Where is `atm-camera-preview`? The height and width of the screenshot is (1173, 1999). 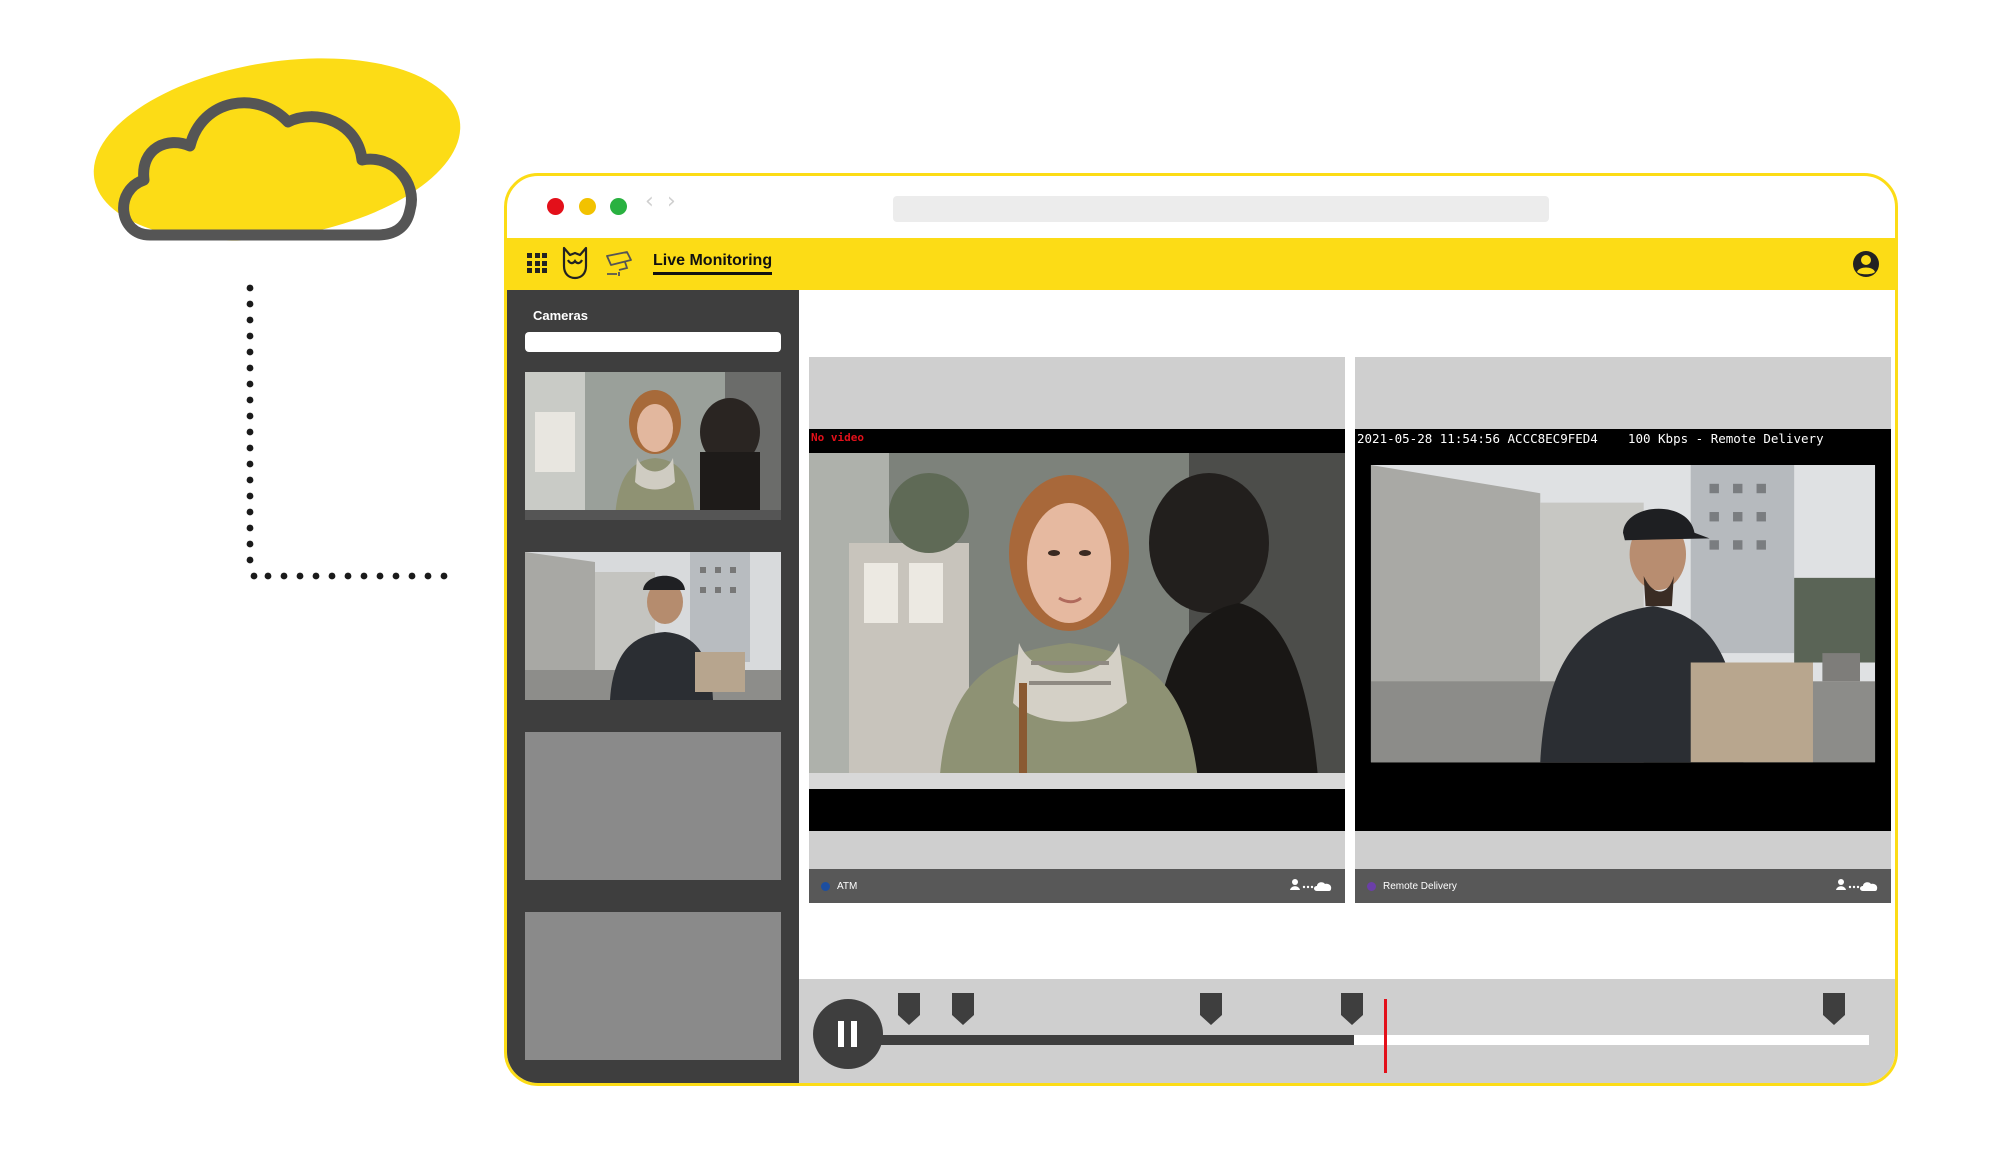 atm-camera-preview is located at coordinates (653, 446).